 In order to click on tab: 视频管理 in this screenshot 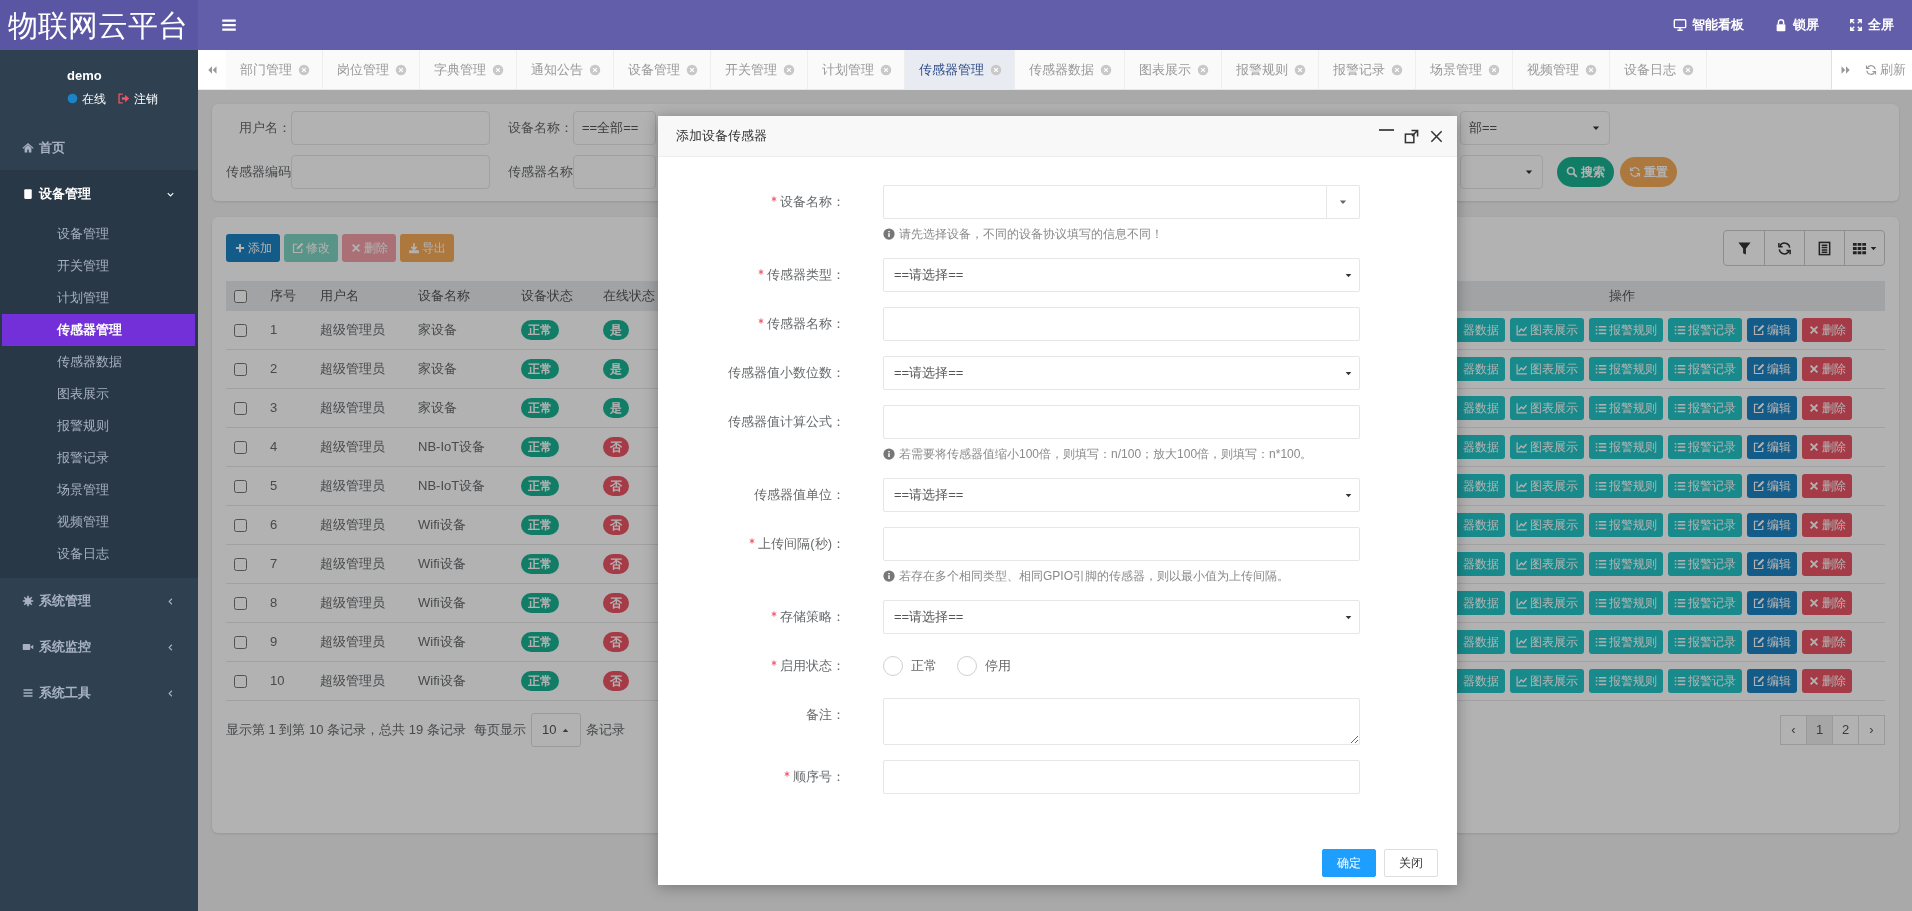, I will do `click(1561, 69)`.